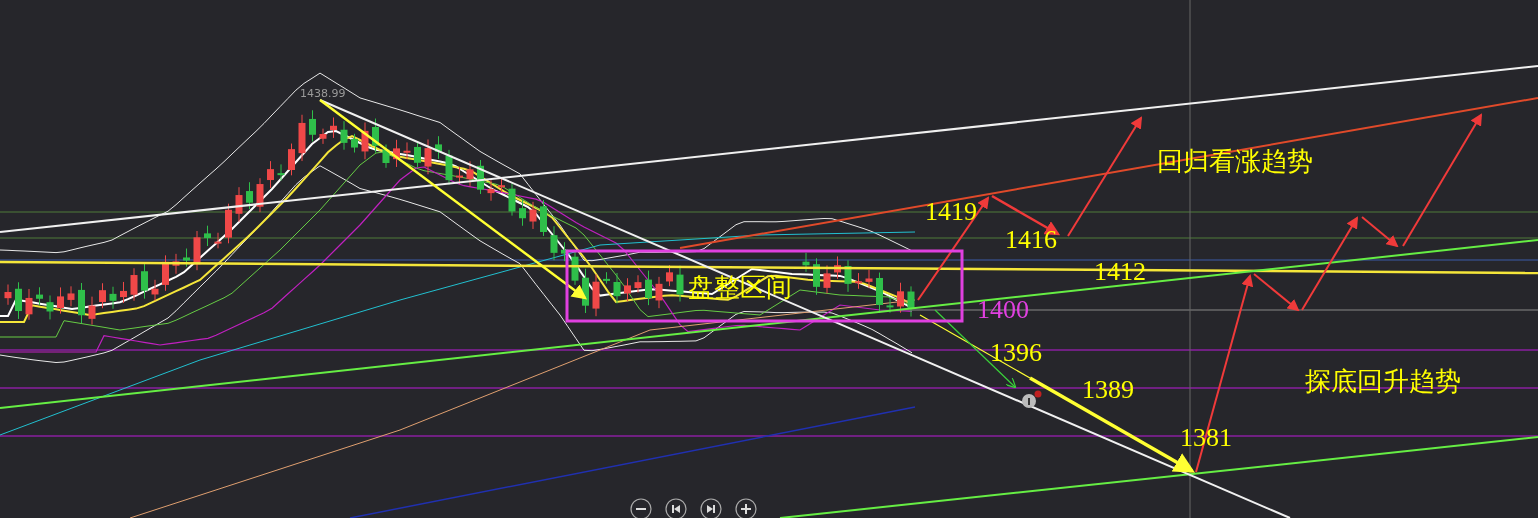 This screenshot has width=1538, height=518. I want to click on next-button, so click(711, 508).